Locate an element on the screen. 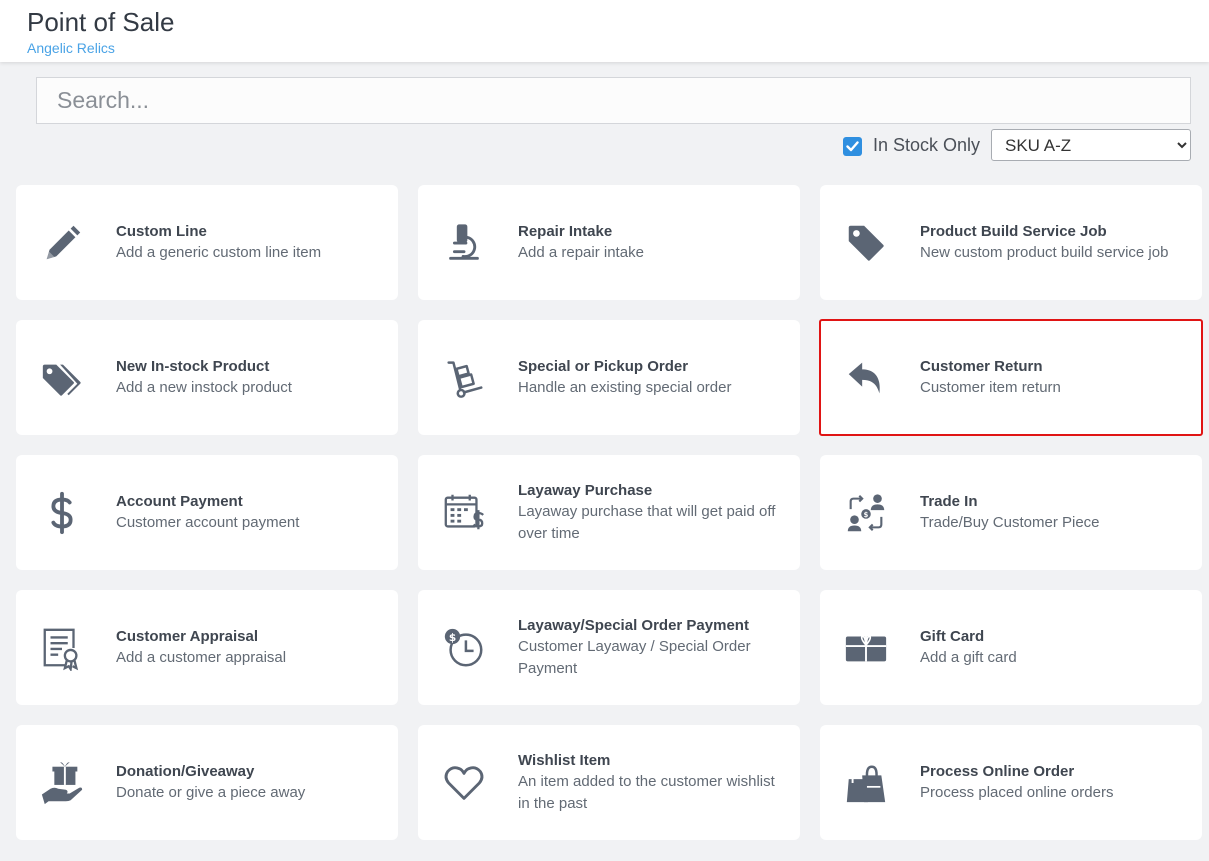 The width and height of the screenshot is (1209, 861). card-account-payment: Account Payment Customer account payment is located at coordinates (207, 512).